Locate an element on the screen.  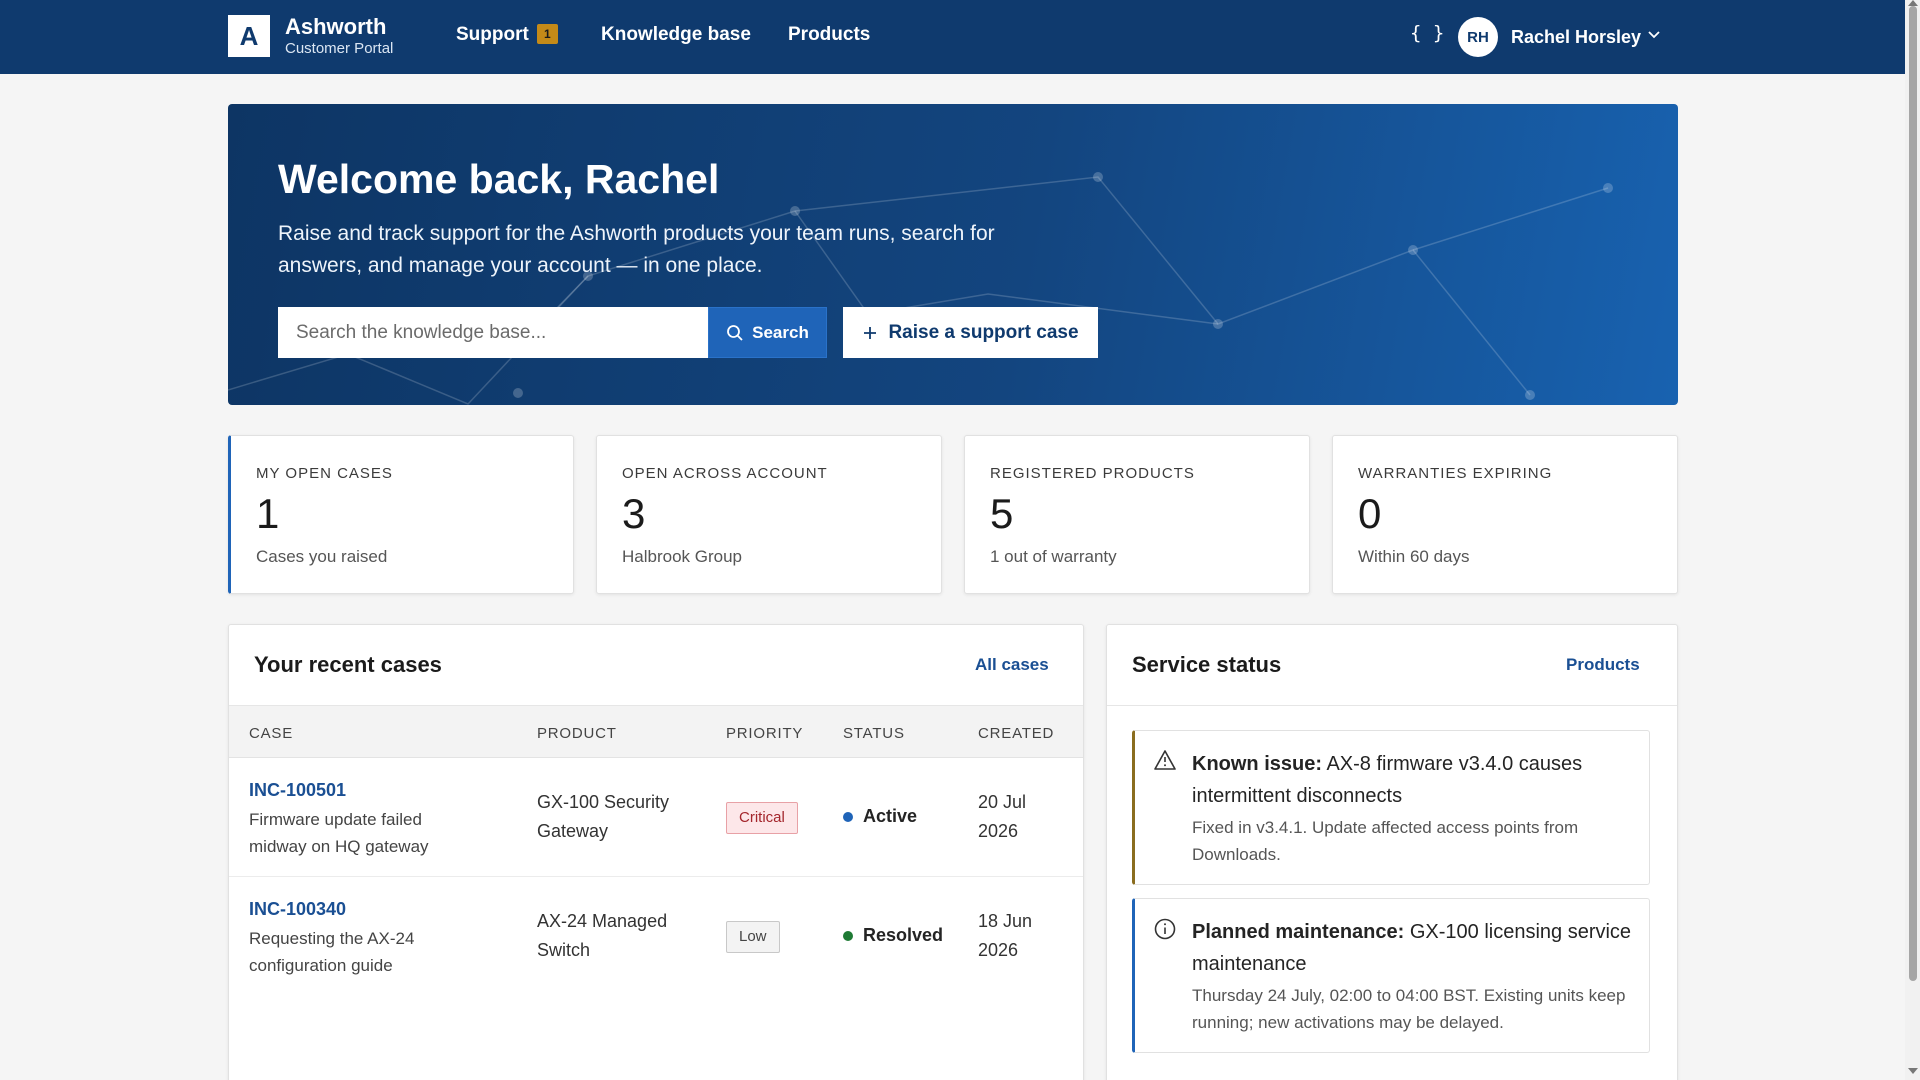
stat-card-registered-products: REGISTERED PRODUCTS 5 1 out of warranty is located at coordinates (1137, 514).